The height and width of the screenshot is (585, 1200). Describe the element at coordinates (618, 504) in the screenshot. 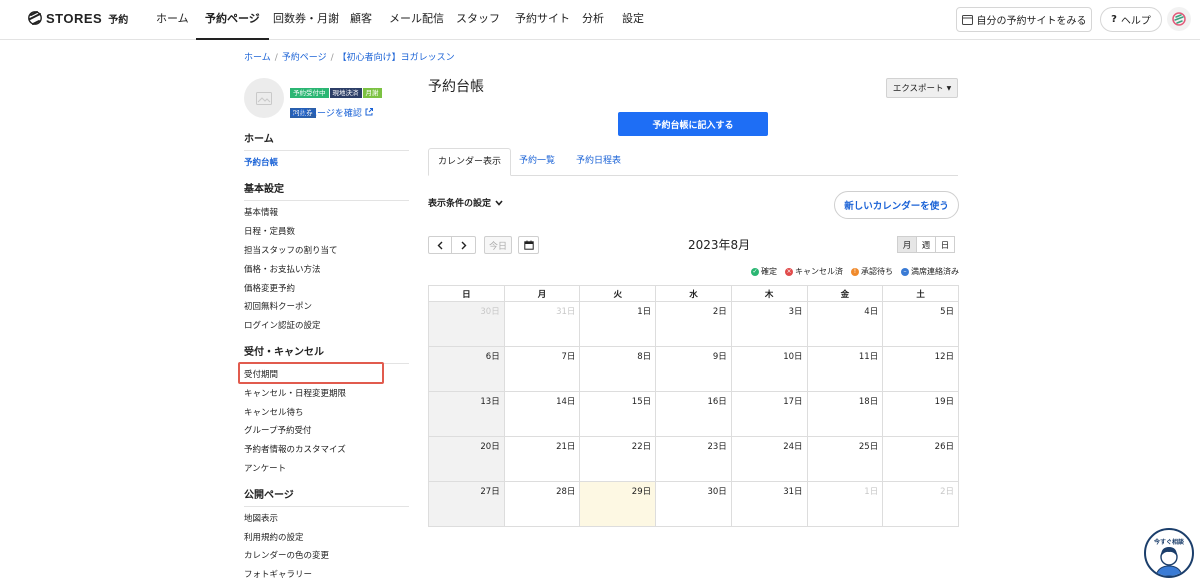

I see `day-cell-today: 29日` at that location.